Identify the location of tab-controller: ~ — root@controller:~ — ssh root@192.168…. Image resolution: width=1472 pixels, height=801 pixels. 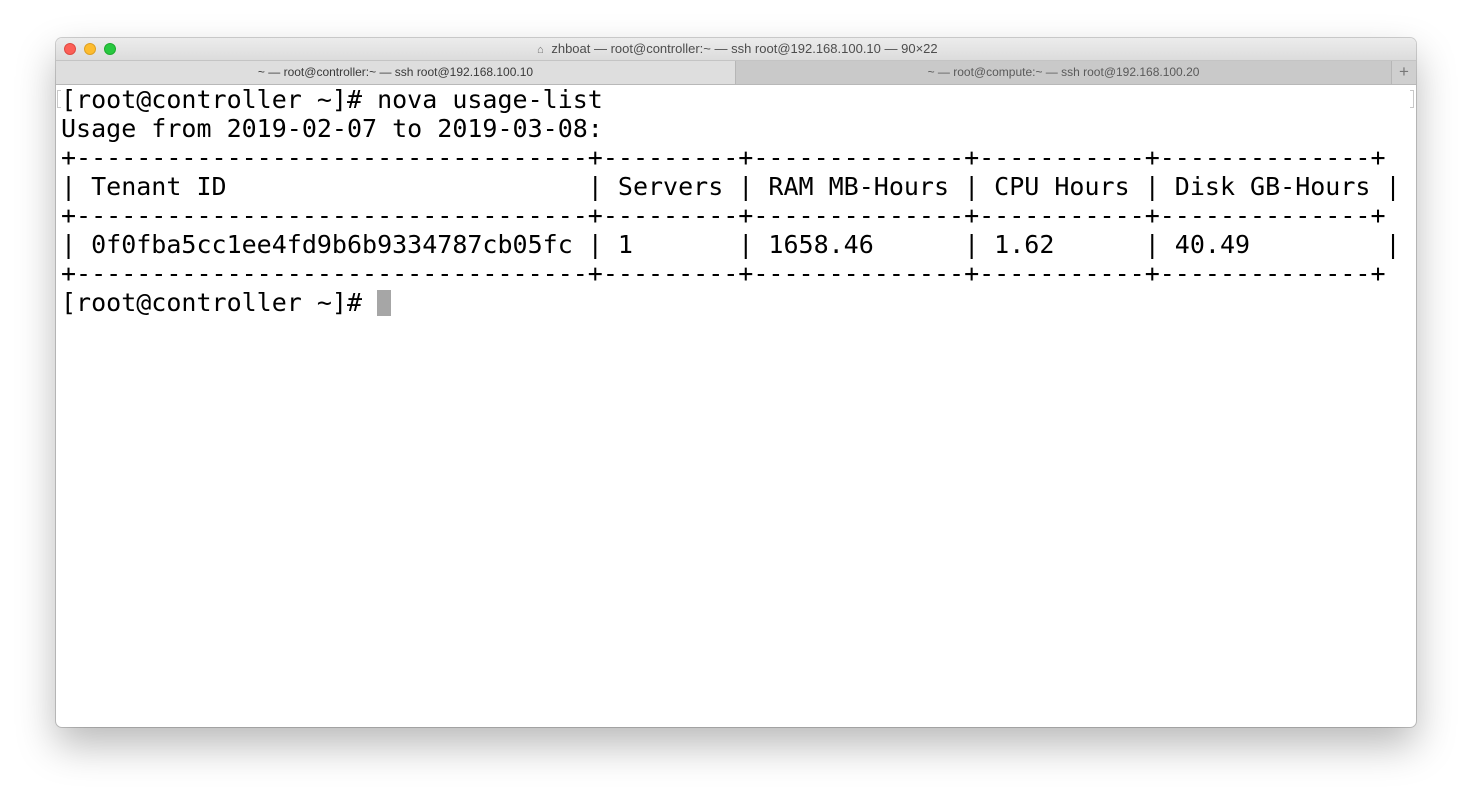
(396, 72).